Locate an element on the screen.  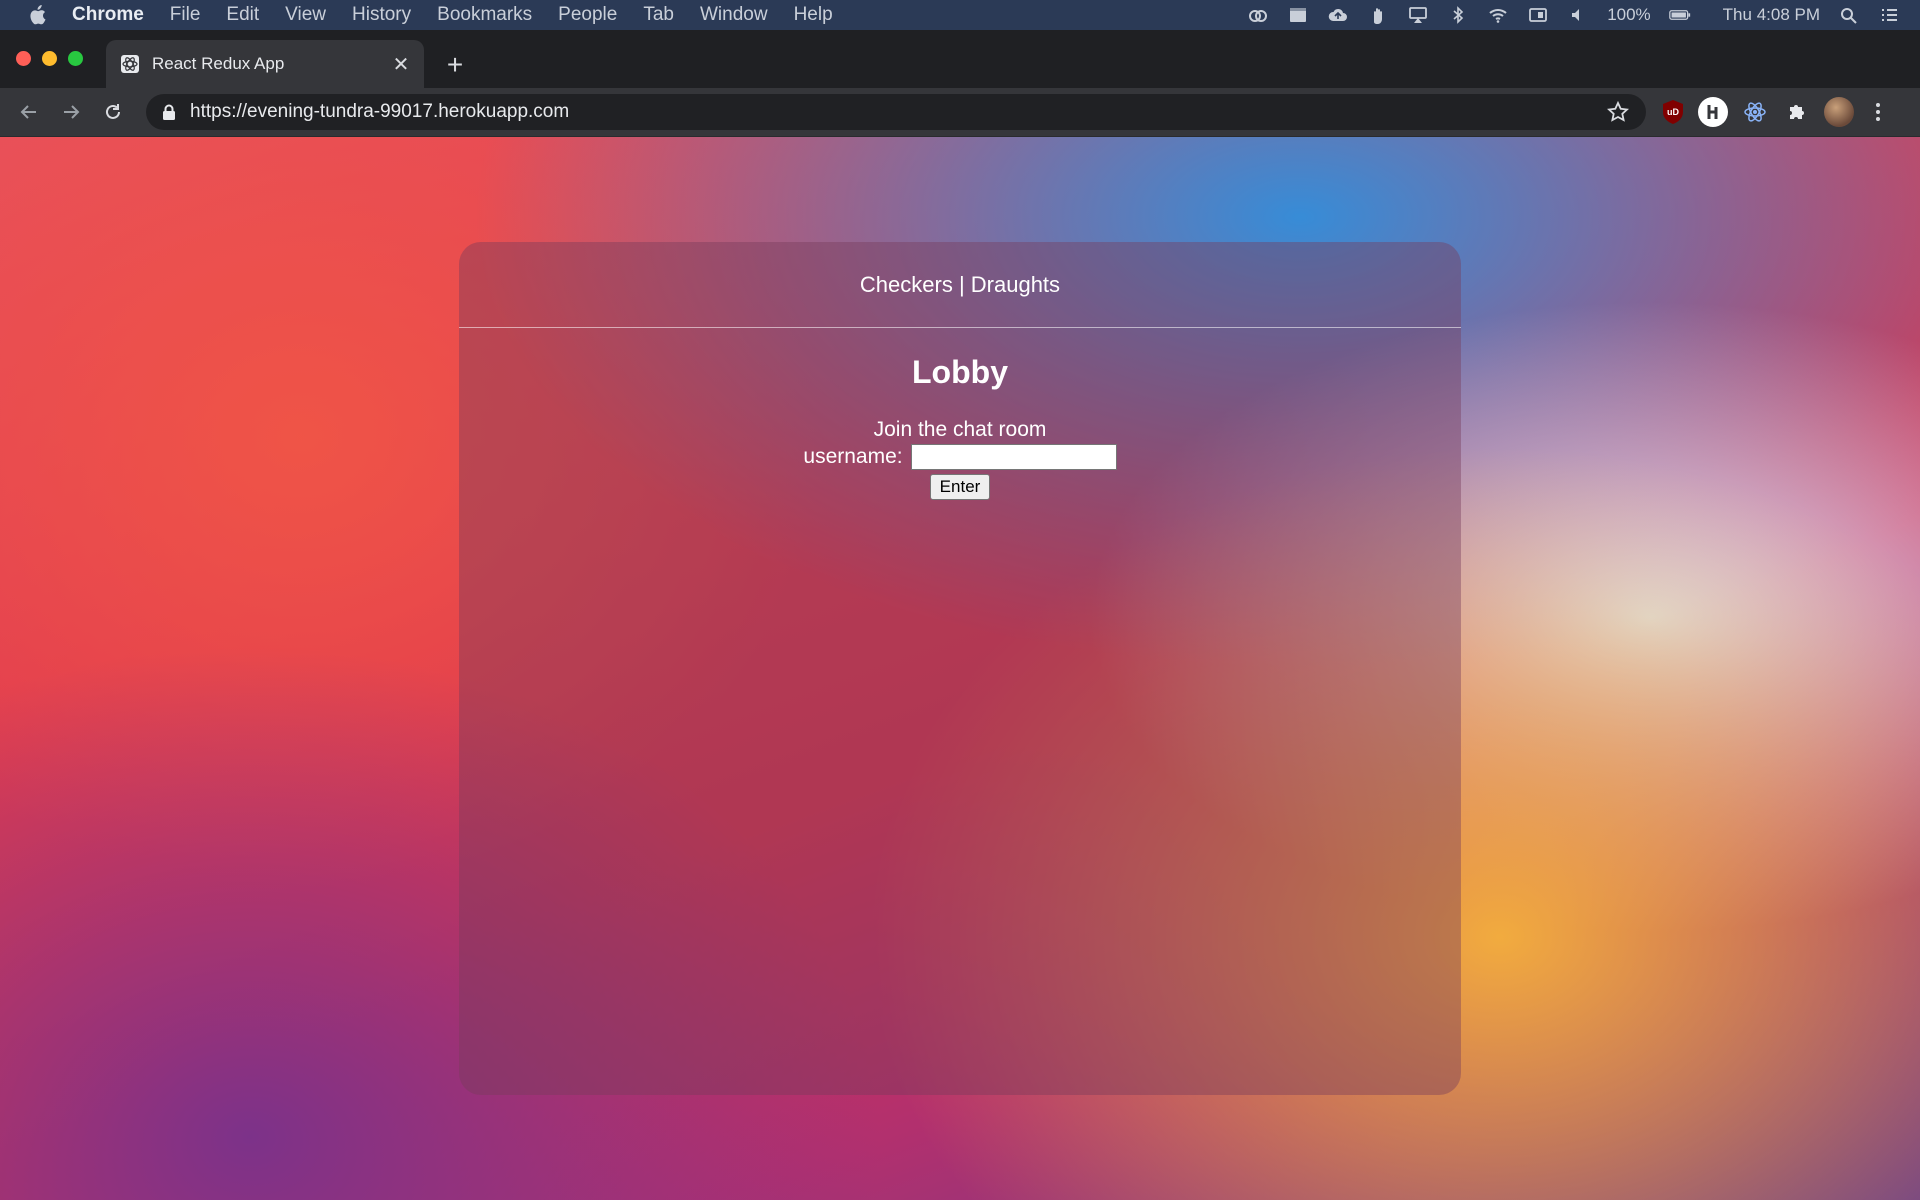
lobby-title: Lobby is located at coordinates (960, 372).